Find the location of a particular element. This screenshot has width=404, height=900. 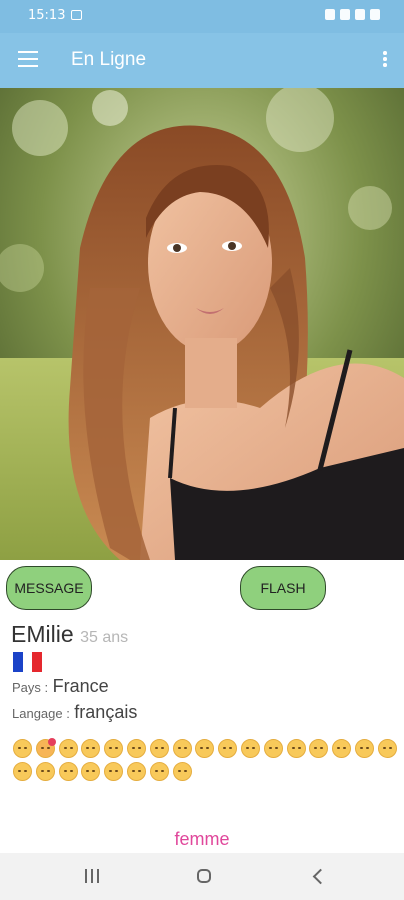

signal-icon is located at coordinates (360, 14).